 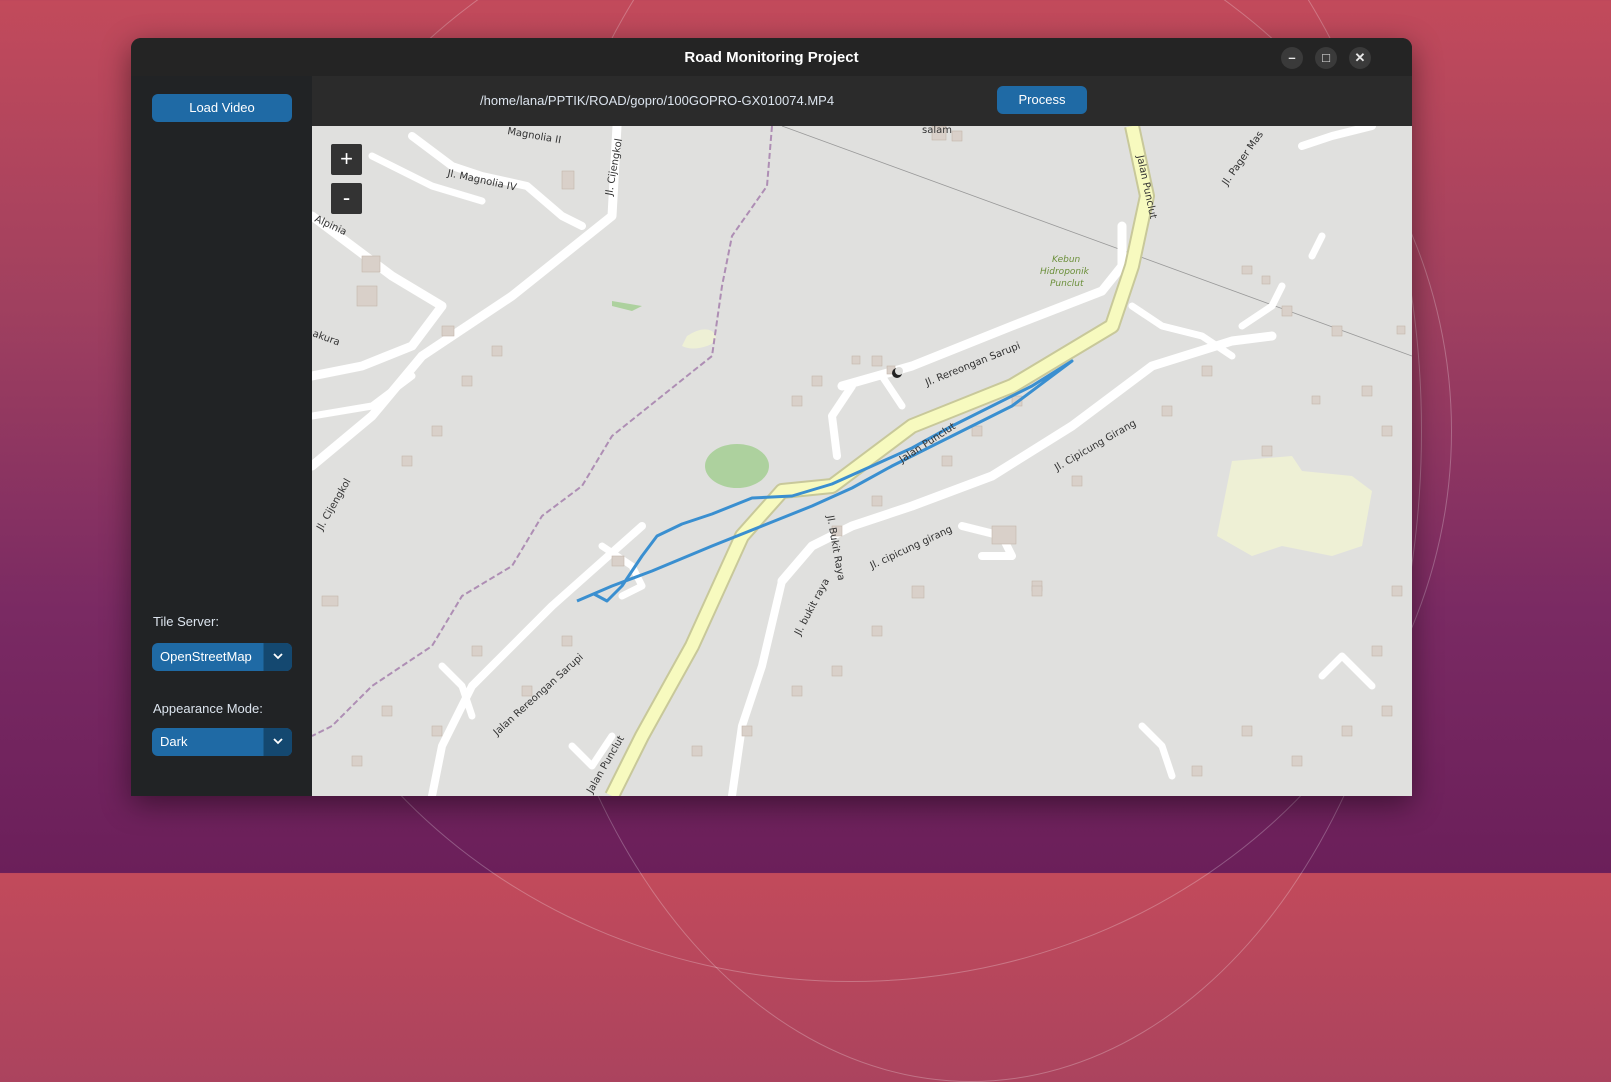 I want to click on process-button: Process, so click(x=1042, y=100).